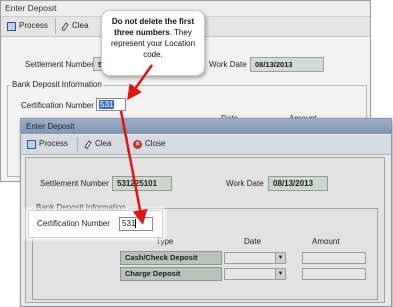  I want to click on arrow-to-back-field, so click(140, 82).